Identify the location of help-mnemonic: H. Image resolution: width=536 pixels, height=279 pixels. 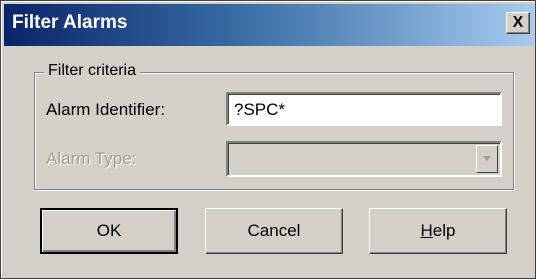
(426, 230).